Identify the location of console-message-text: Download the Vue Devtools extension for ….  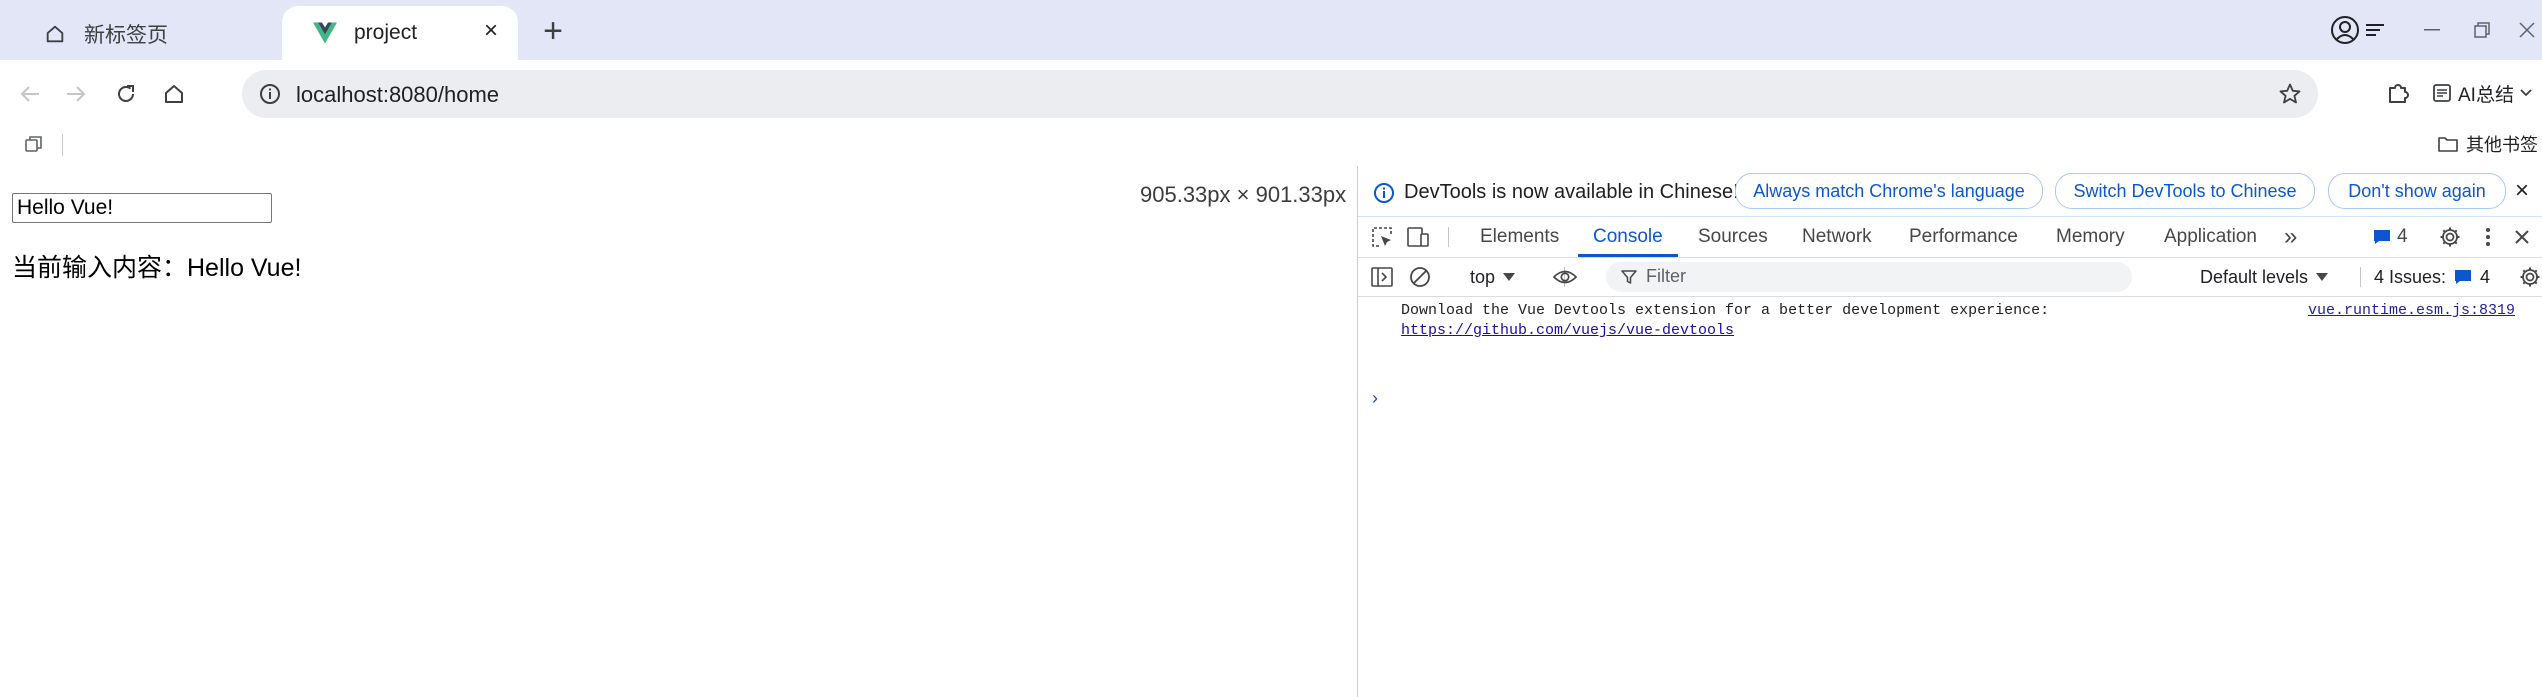
(1725, 310).